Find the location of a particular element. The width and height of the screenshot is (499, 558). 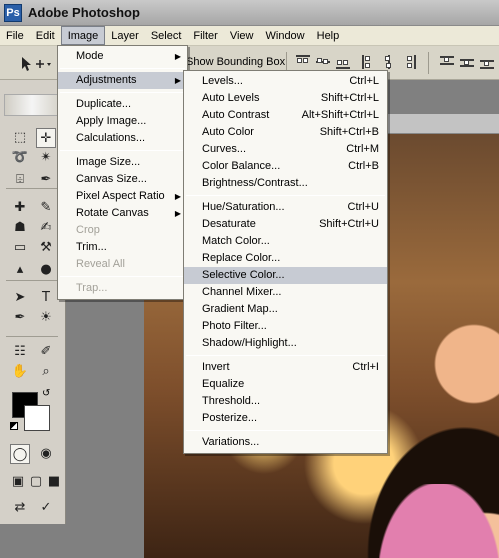

align-top-edges-icon is located at coordinates (303, 62).